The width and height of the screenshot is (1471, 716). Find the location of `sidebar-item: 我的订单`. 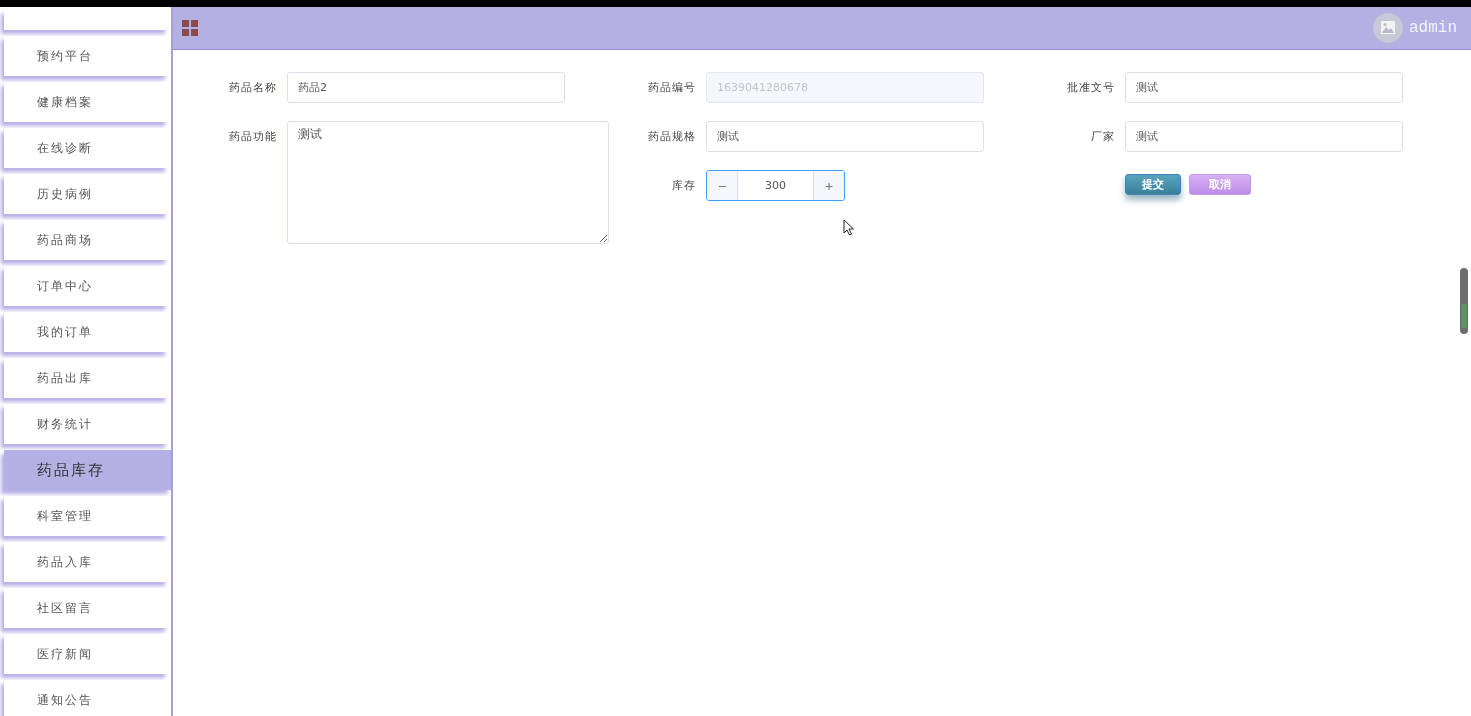

sidebar-item: 我的订单 is located at coordinates (86, 332).